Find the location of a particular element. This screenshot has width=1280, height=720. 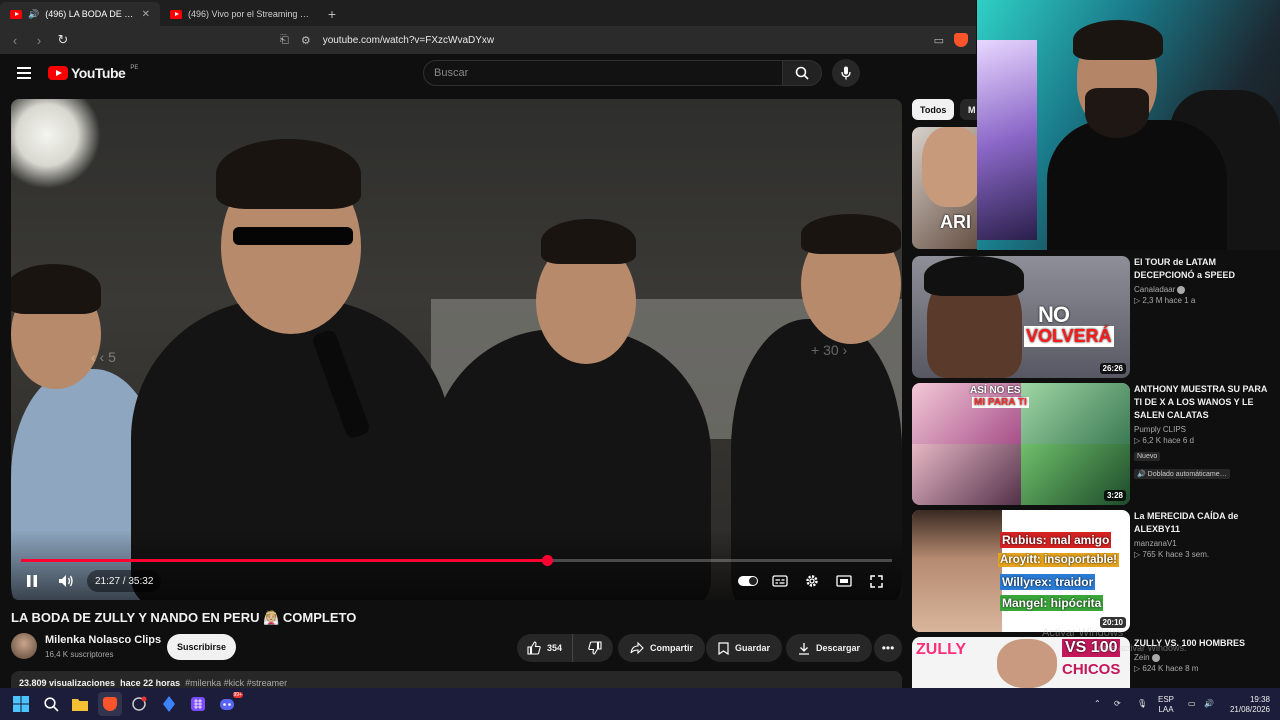

url-field: ⎗ ⚙ youtube.com/watch?v=FXzcWvaDYxw is located at coordinates (502, 40).